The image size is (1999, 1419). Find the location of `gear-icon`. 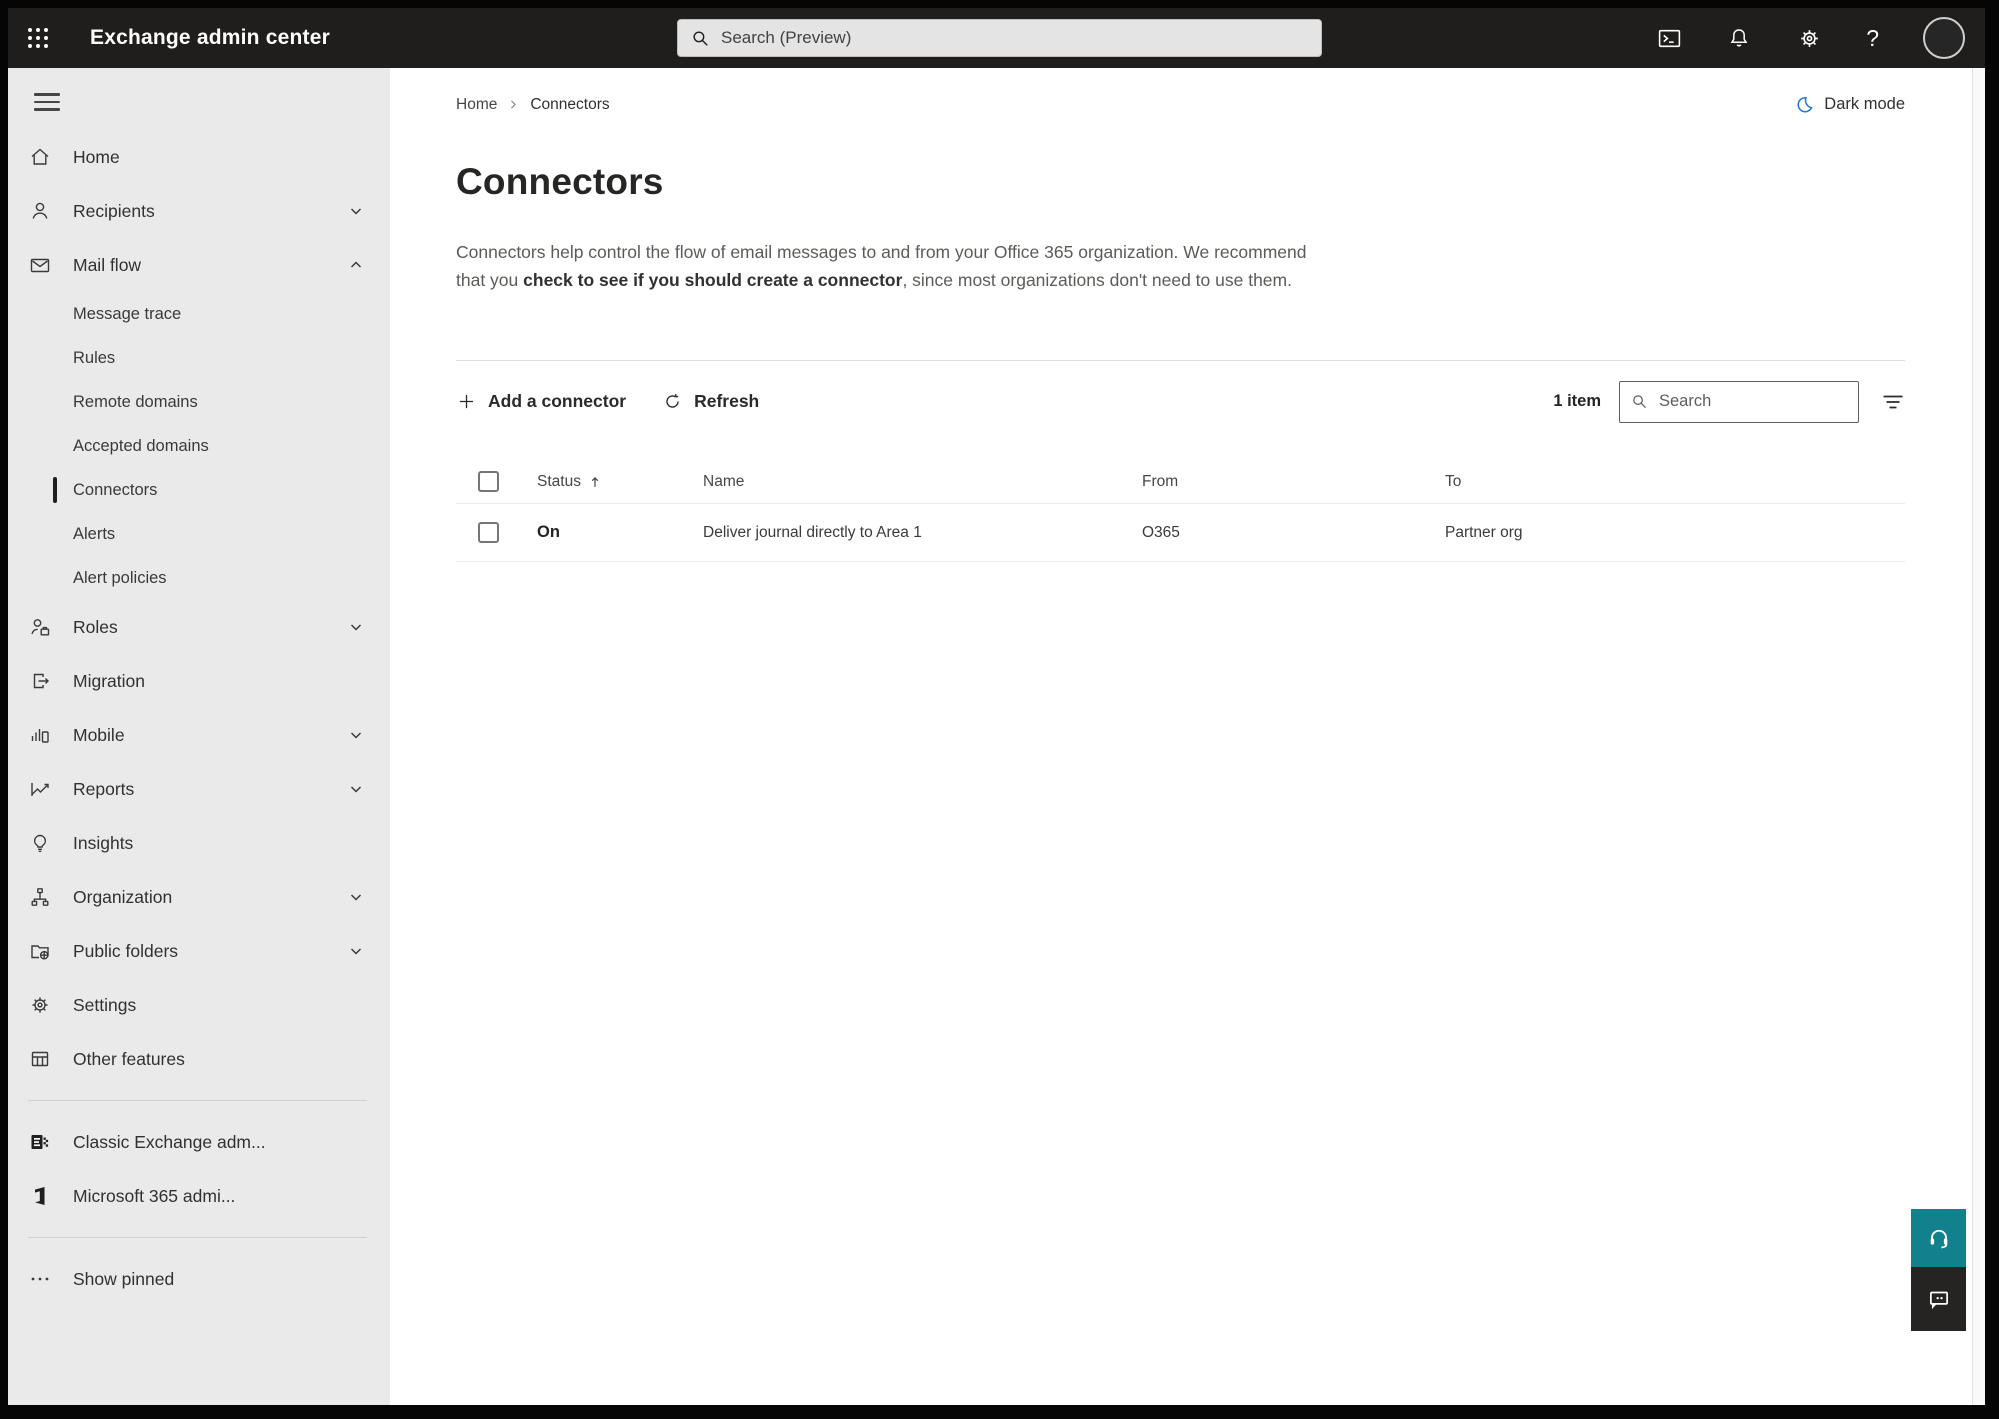

gear-icon is located at coordinates (40, 1005).